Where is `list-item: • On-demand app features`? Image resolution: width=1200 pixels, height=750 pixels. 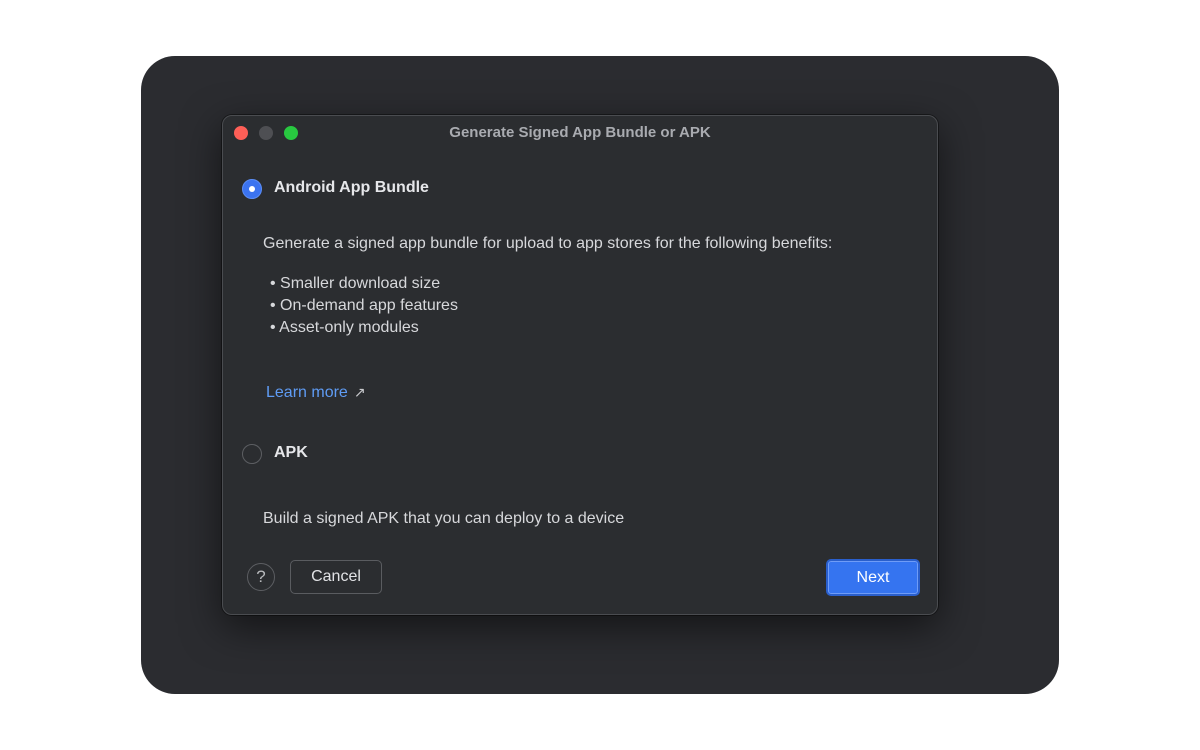
list-item: • On-demand app features is located at coordinates (364, 305).